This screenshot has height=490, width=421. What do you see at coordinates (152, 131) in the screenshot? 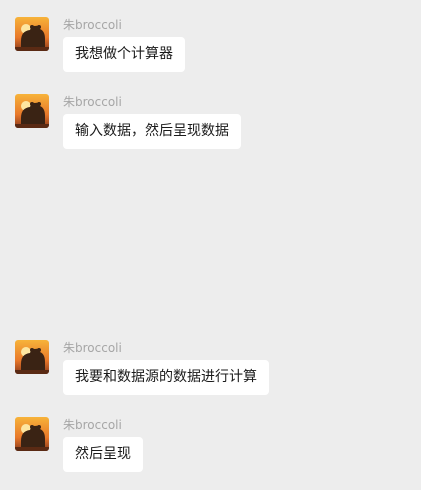
I see `message-bubble: 输入数据，然后呈现数据` at bounding box center [152, 131].